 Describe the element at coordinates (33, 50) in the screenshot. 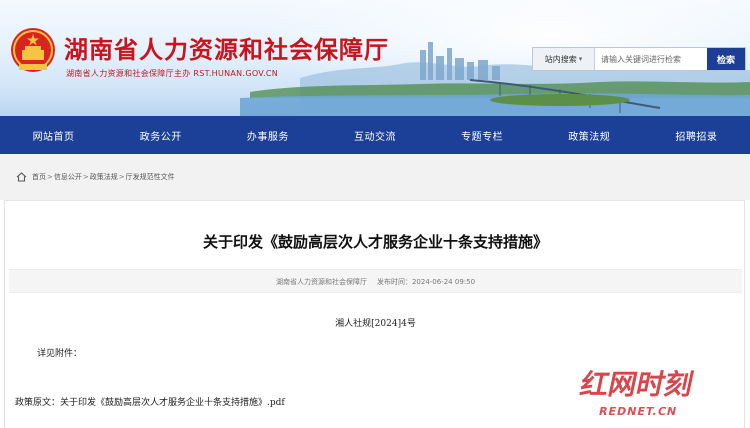

I see `national-emblem-icon` at that location.